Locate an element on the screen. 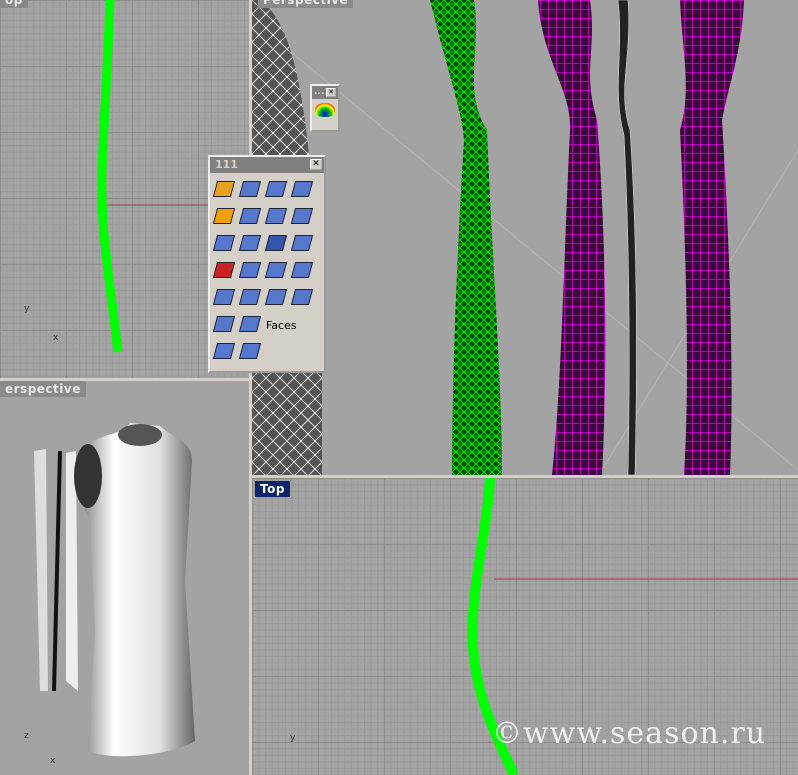 The image size is (798, 775). cube-face-button is located at coordinates (302, 270).